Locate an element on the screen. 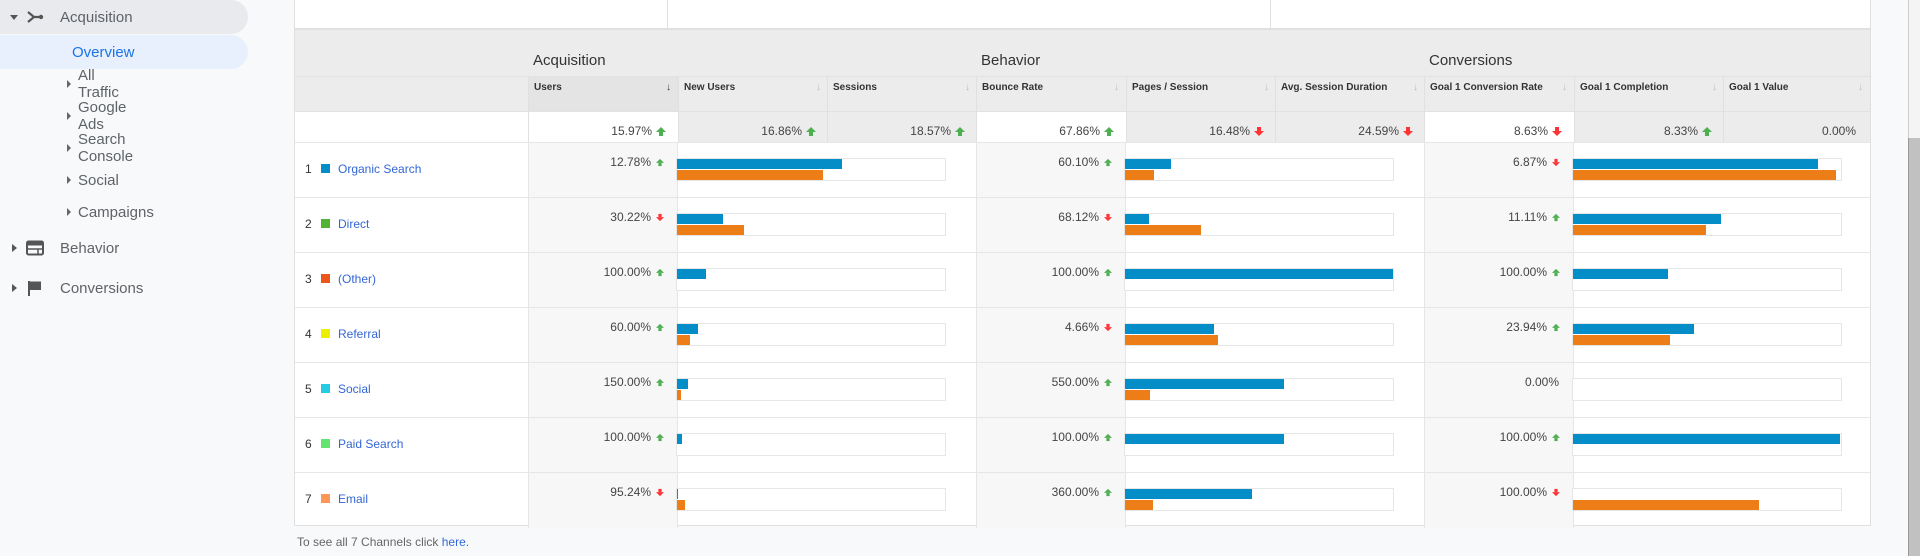  column-header-new-users: New Users ↓ is located at coordinates (753, 93).